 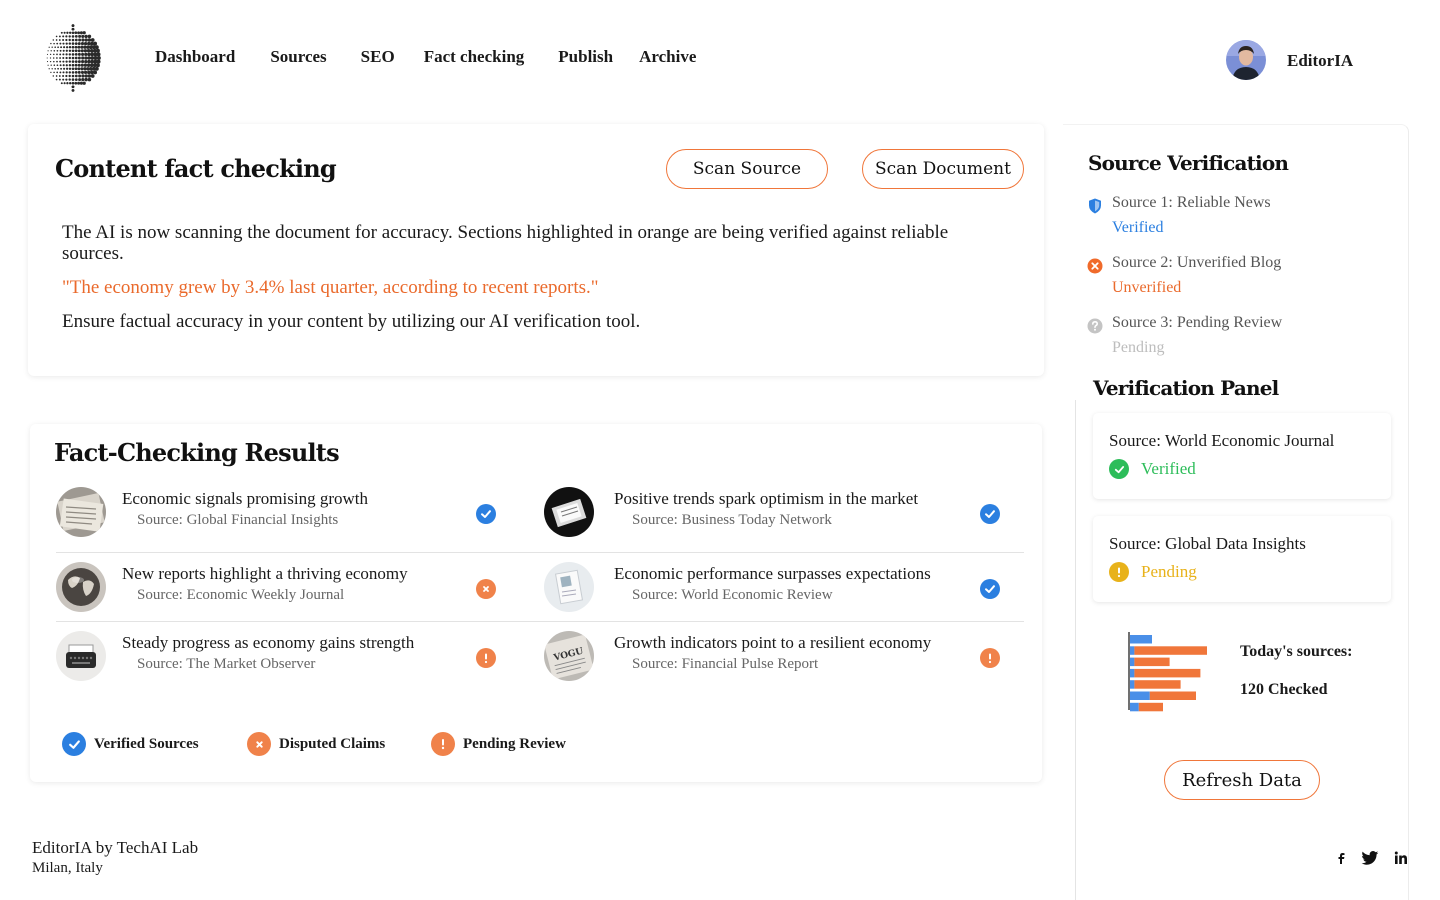 I want to click on verification-status-label: Verified, so click(x=1168, y=468).